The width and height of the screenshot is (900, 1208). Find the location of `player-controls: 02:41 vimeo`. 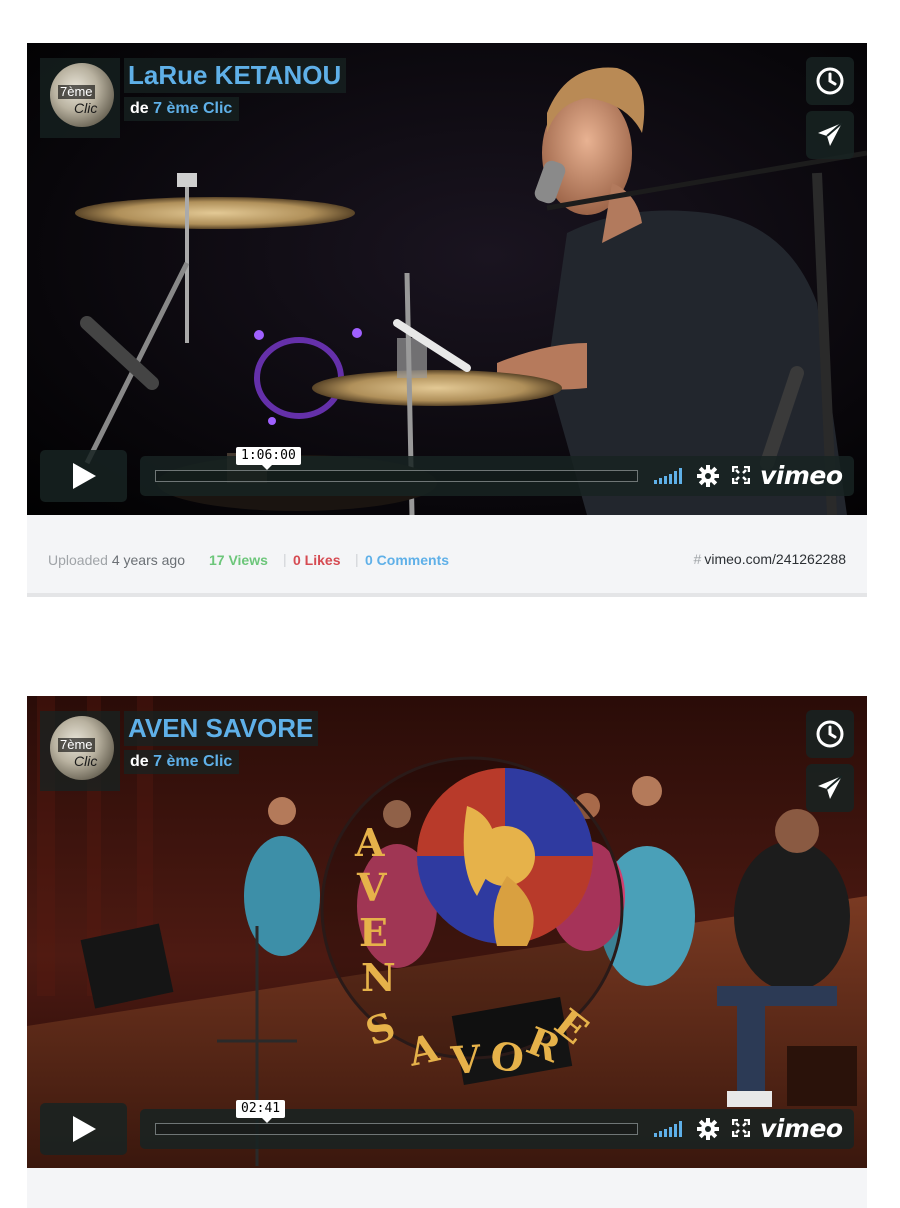

player-controls: 02:41 vimeo is located at coordinates (447, 1127).